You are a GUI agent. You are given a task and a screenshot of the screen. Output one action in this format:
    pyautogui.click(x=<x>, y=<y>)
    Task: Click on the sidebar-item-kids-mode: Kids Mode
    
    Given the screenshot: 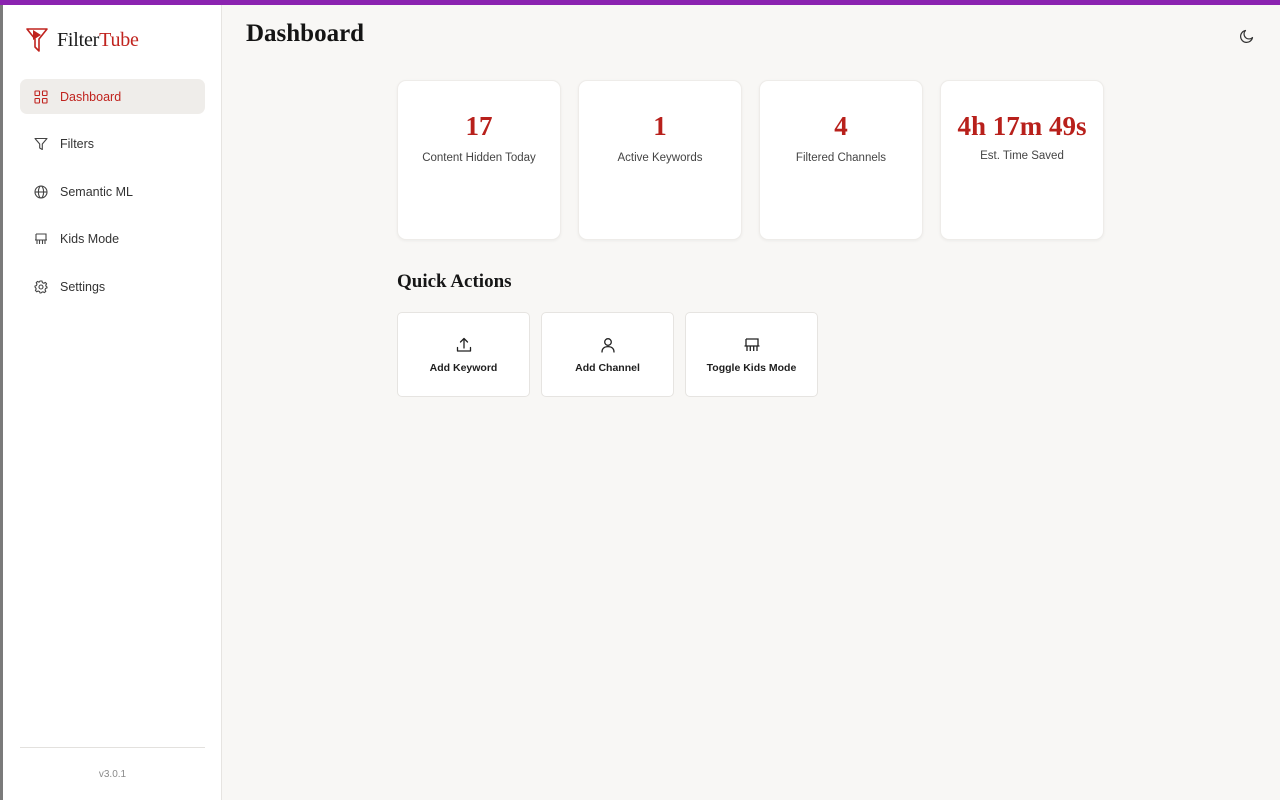 What is the action you would take?
    pyautogui.click(x=112, y=239)
    